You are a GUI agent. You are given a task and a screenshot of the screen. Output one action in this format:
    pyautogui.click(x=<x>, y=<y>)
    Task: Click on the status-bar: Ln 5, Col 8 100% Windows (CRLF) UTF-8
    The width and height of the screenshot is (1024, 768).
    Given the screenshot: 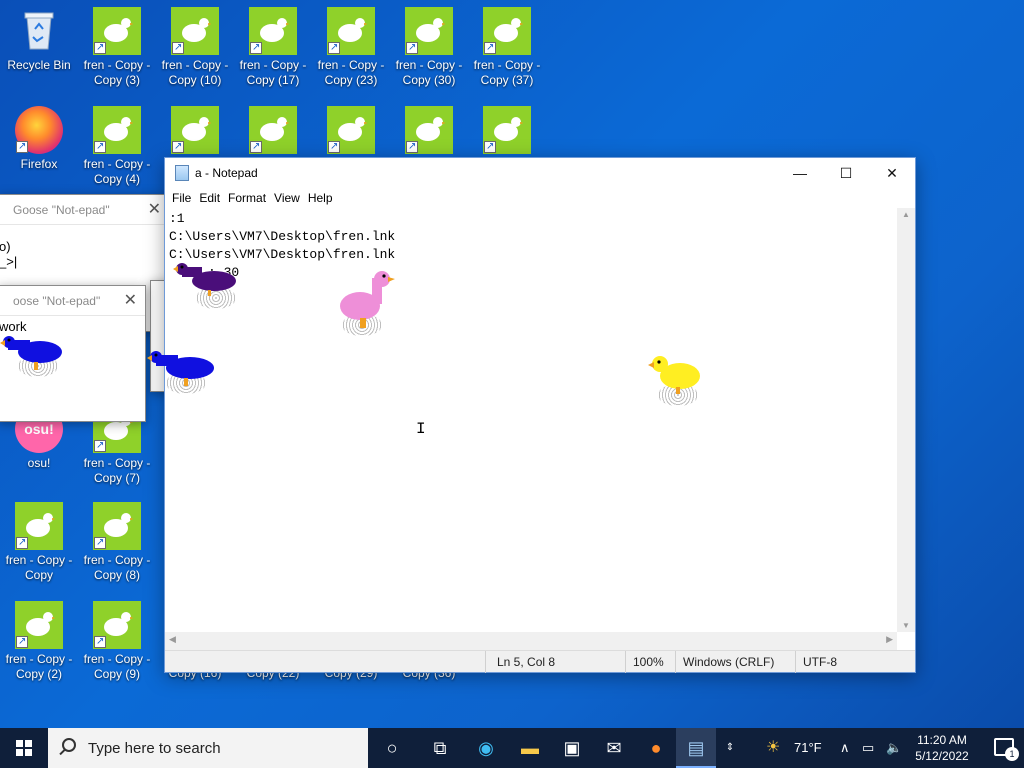 What is the action you would take?
    pyautogui.click(x=540, y=661)
    